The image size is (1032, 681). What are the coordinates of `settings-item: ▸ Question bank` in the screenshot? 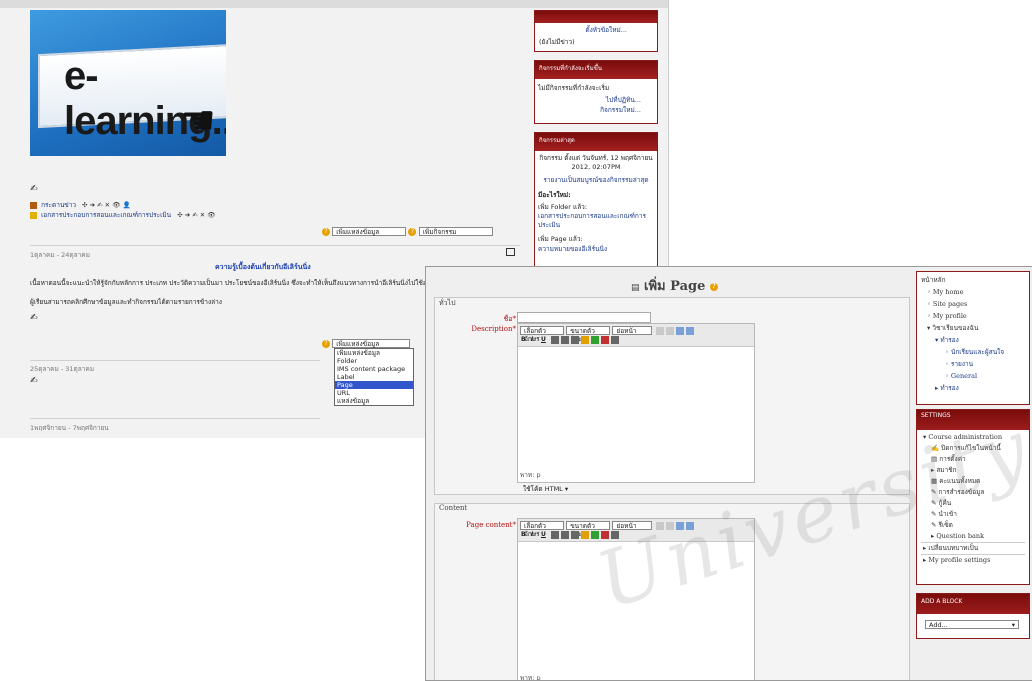 It's located at (973, 536).